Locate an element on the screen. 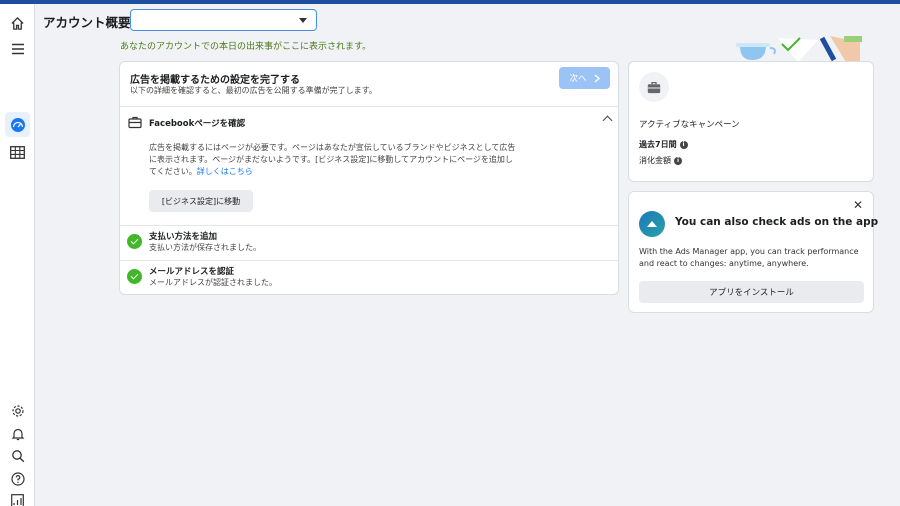 This screenshot has width=900, height=506. payment-subtitle: 支払い方法が保存されました。 is located at coordinates (205, 247).